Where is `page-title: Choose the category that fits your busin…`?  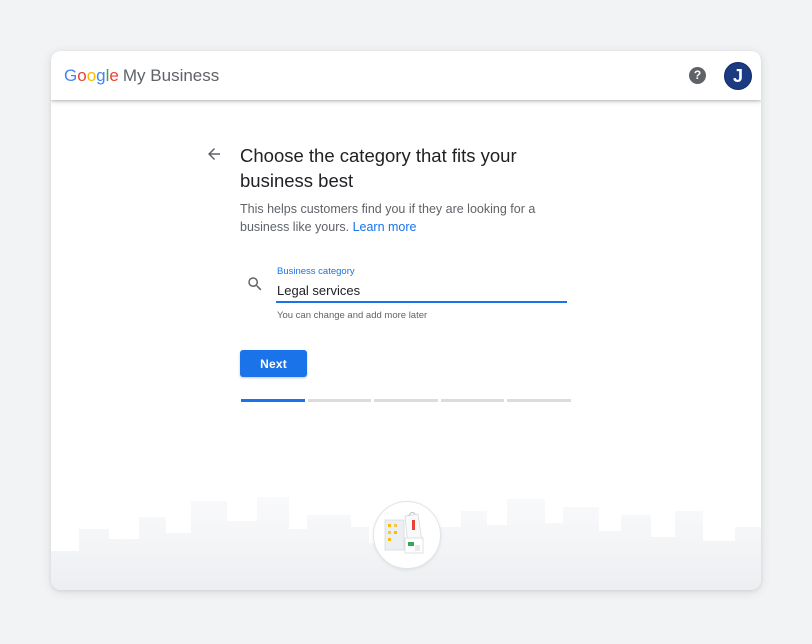 page-title: Choose the category that fits your busin… is located at coordinates (378, 168).